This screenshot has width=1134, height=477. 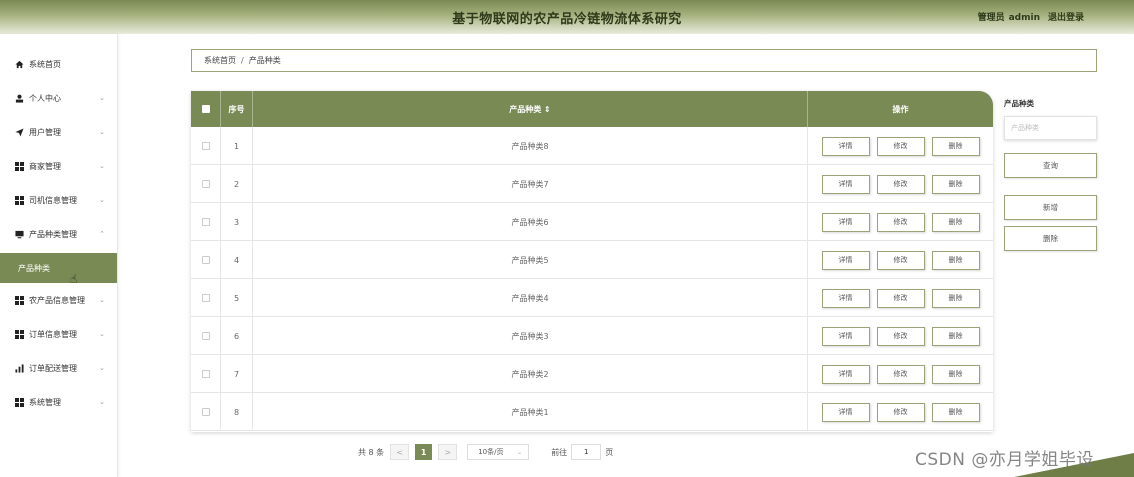 What do you see at coordinates (58, 200) in the screenshot?
I see `sidebar-item-drivers: 司机信息管理 ⌄` at bounding box center [58, 200].